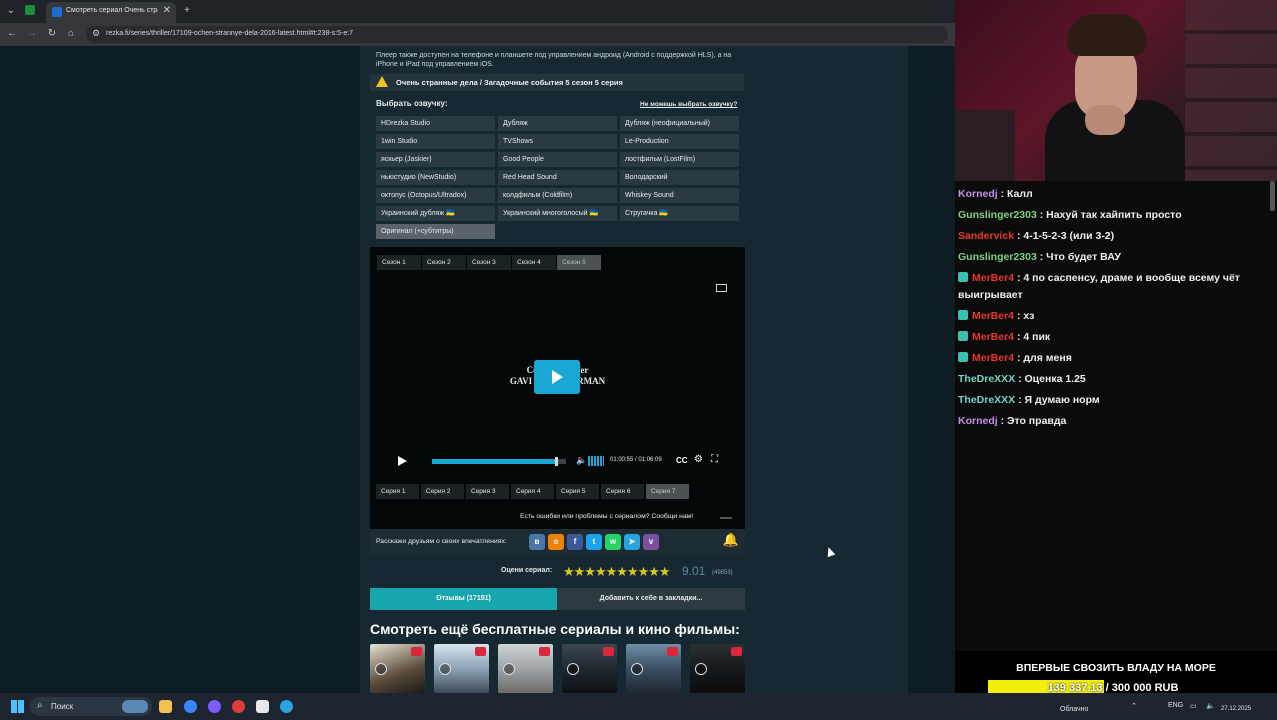 The height and width of the screenshot is (720, 1277). I want to click on voice-option: Дубляж (неофициальный), so click(679, 123).